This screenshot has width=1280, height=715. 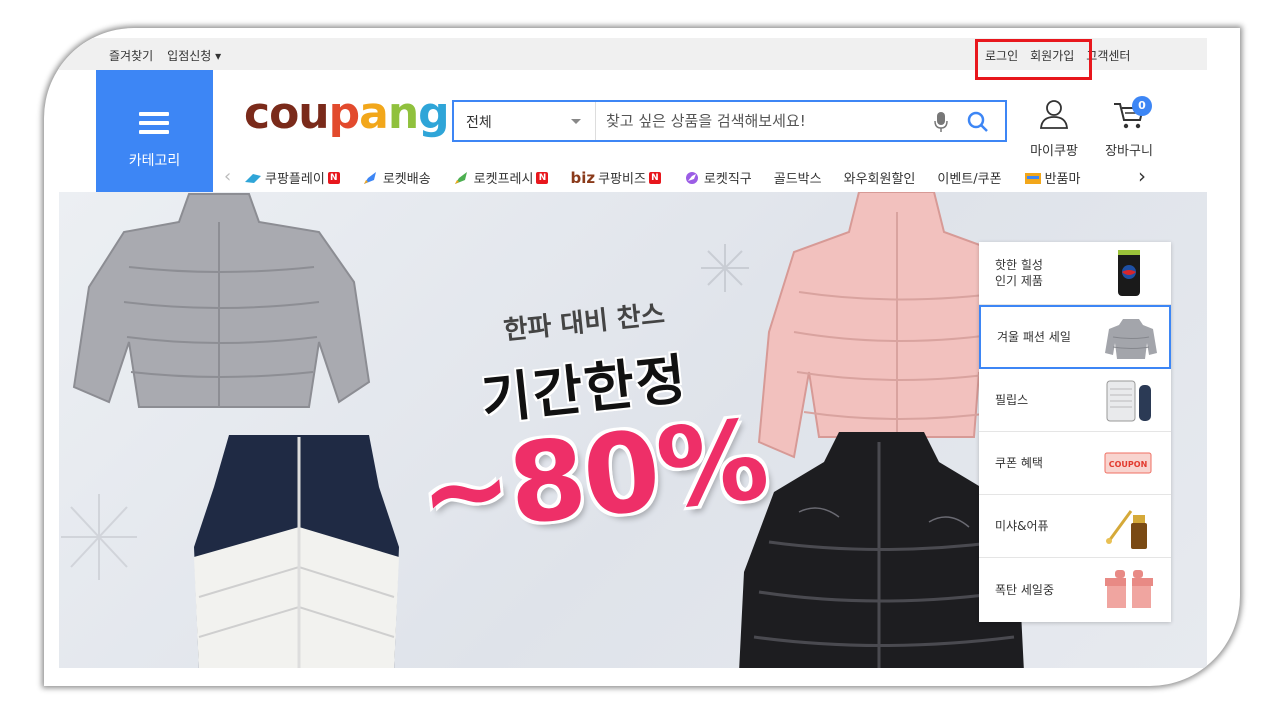 I want to click on search-input, so click(x=766, y=121).